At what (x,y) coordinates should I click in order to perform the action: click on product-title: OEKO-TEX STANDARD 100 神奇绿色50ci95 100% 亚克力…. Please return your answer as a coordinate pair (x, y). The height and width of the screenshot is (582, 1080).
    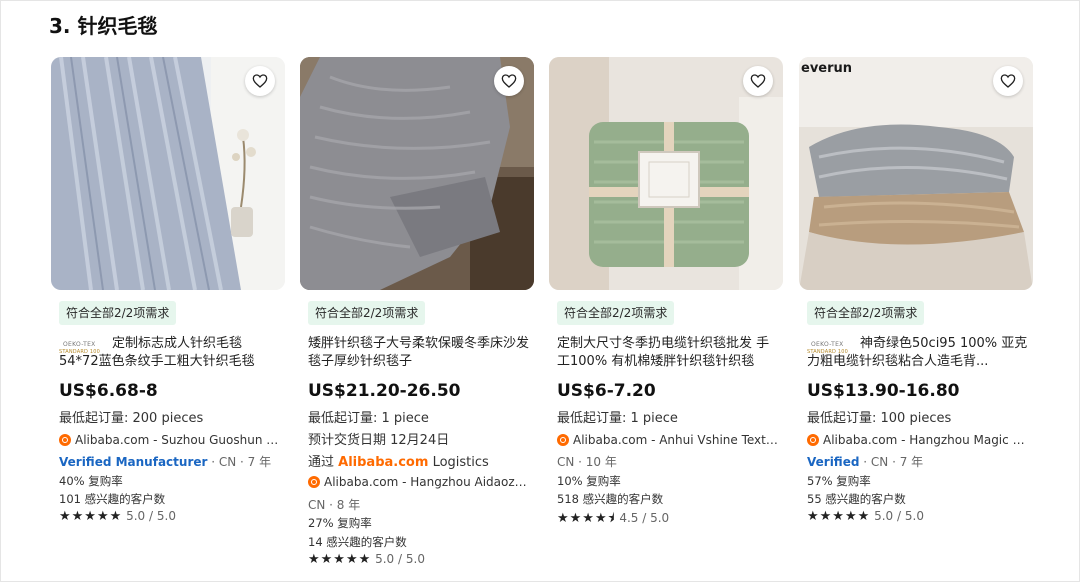
    Looking at the image, I should click on (918, 353).